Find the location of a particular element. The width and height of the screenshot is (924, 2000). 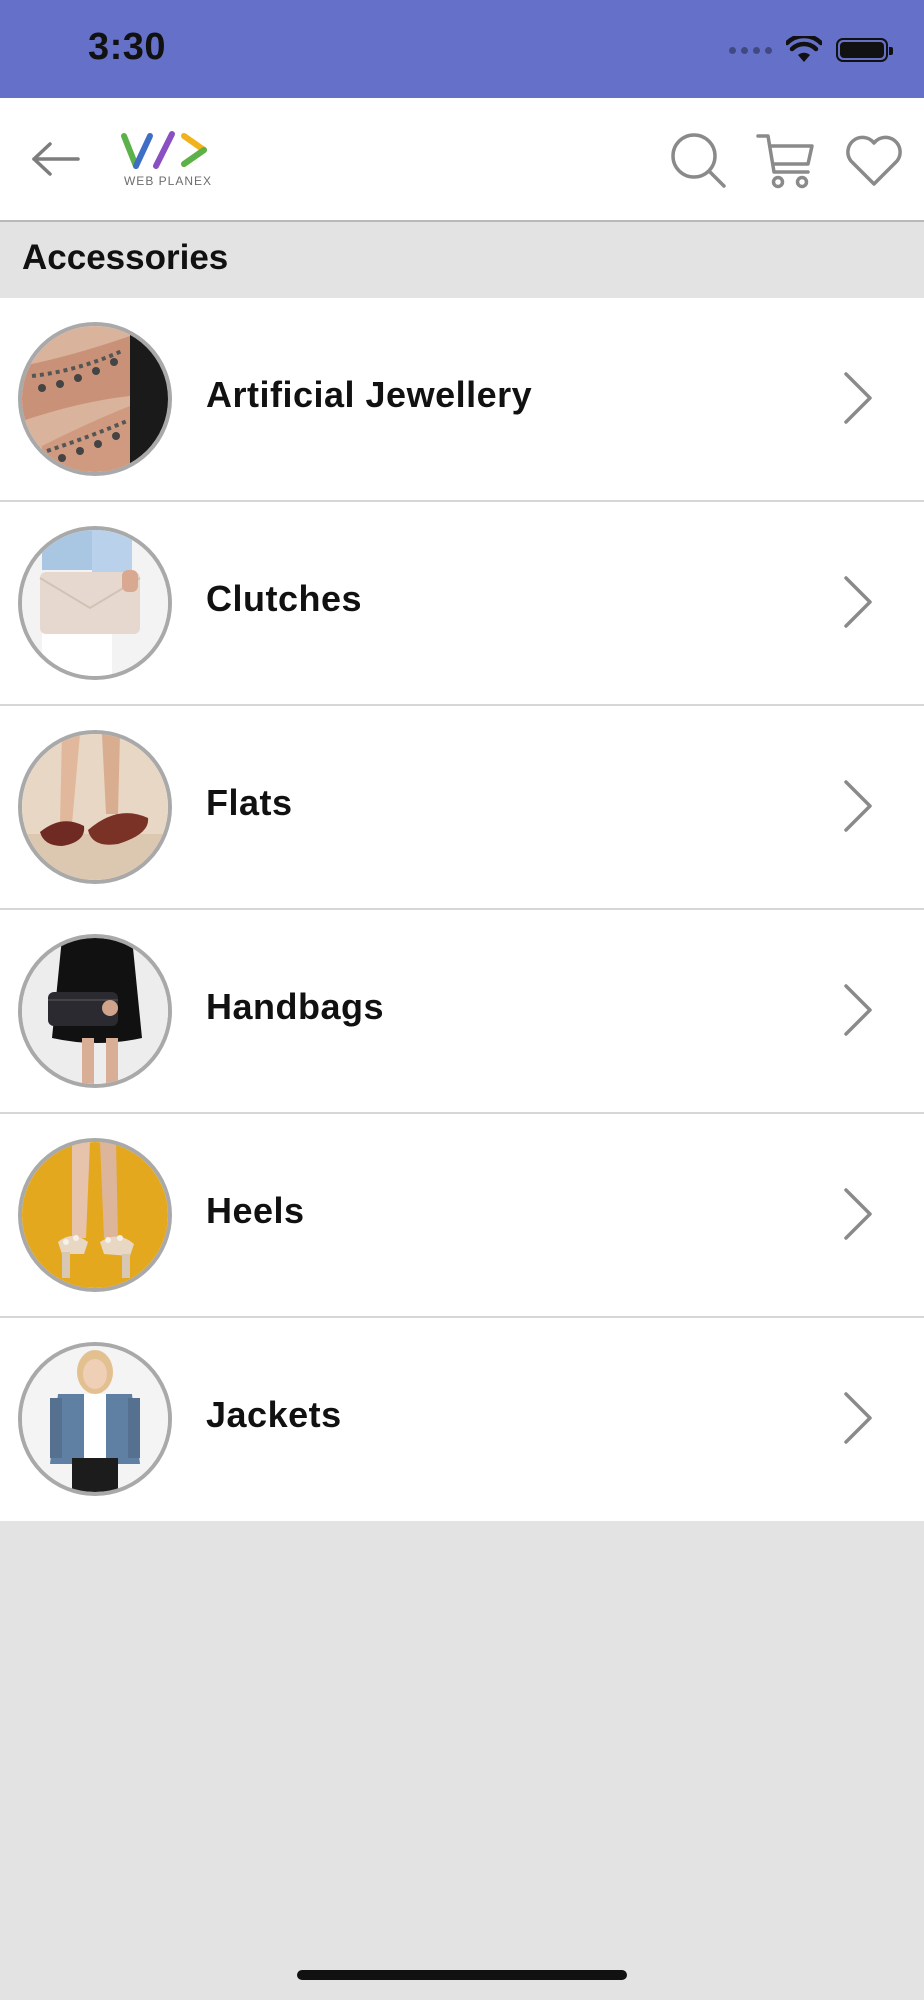

section-title: Accessories is located at coordinates (125, 257).